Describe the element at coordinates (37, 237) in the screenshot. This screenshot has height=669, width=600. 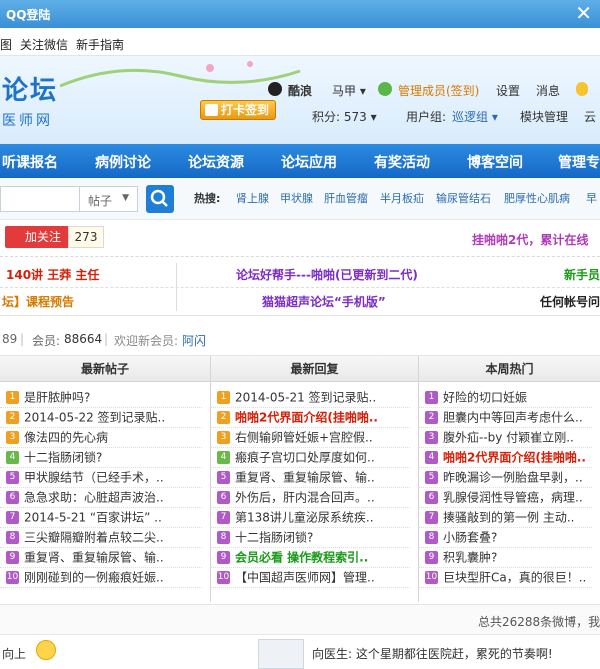
I see `weibo-follow-button: 加关注` at that location.